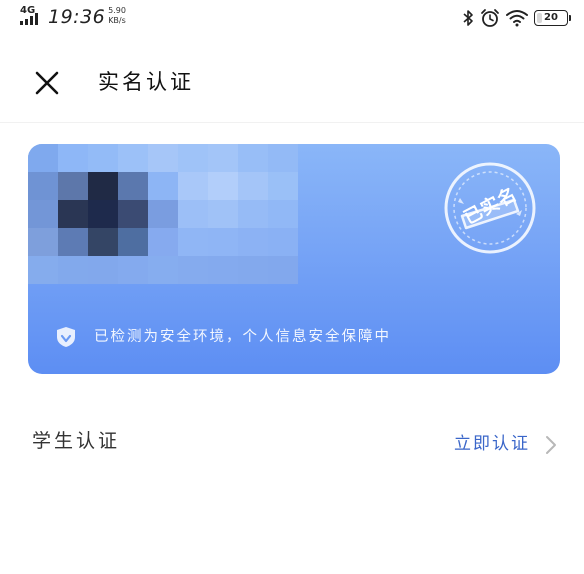 The width and height of the screenshot is (584, 574). I want to click on battery-level, so click(539, 18).